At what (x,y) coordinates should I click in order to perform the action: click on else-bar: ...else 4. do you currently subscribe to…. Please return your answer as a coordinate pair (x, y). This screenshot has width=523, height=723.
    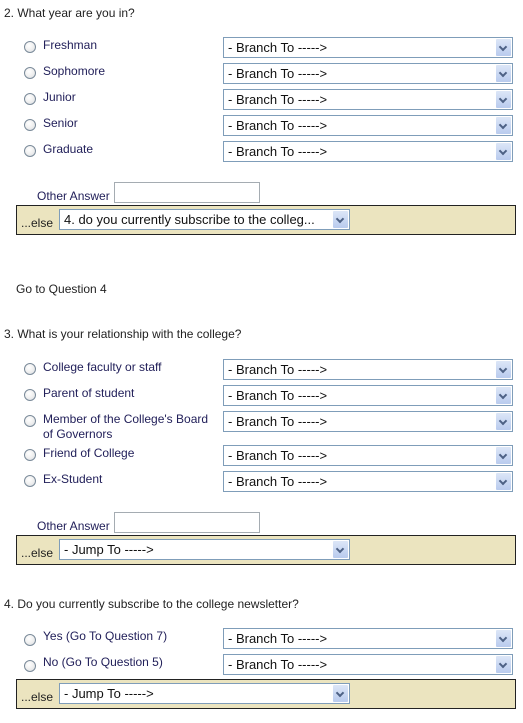
    Looking at the image, I should click on (266, 220).